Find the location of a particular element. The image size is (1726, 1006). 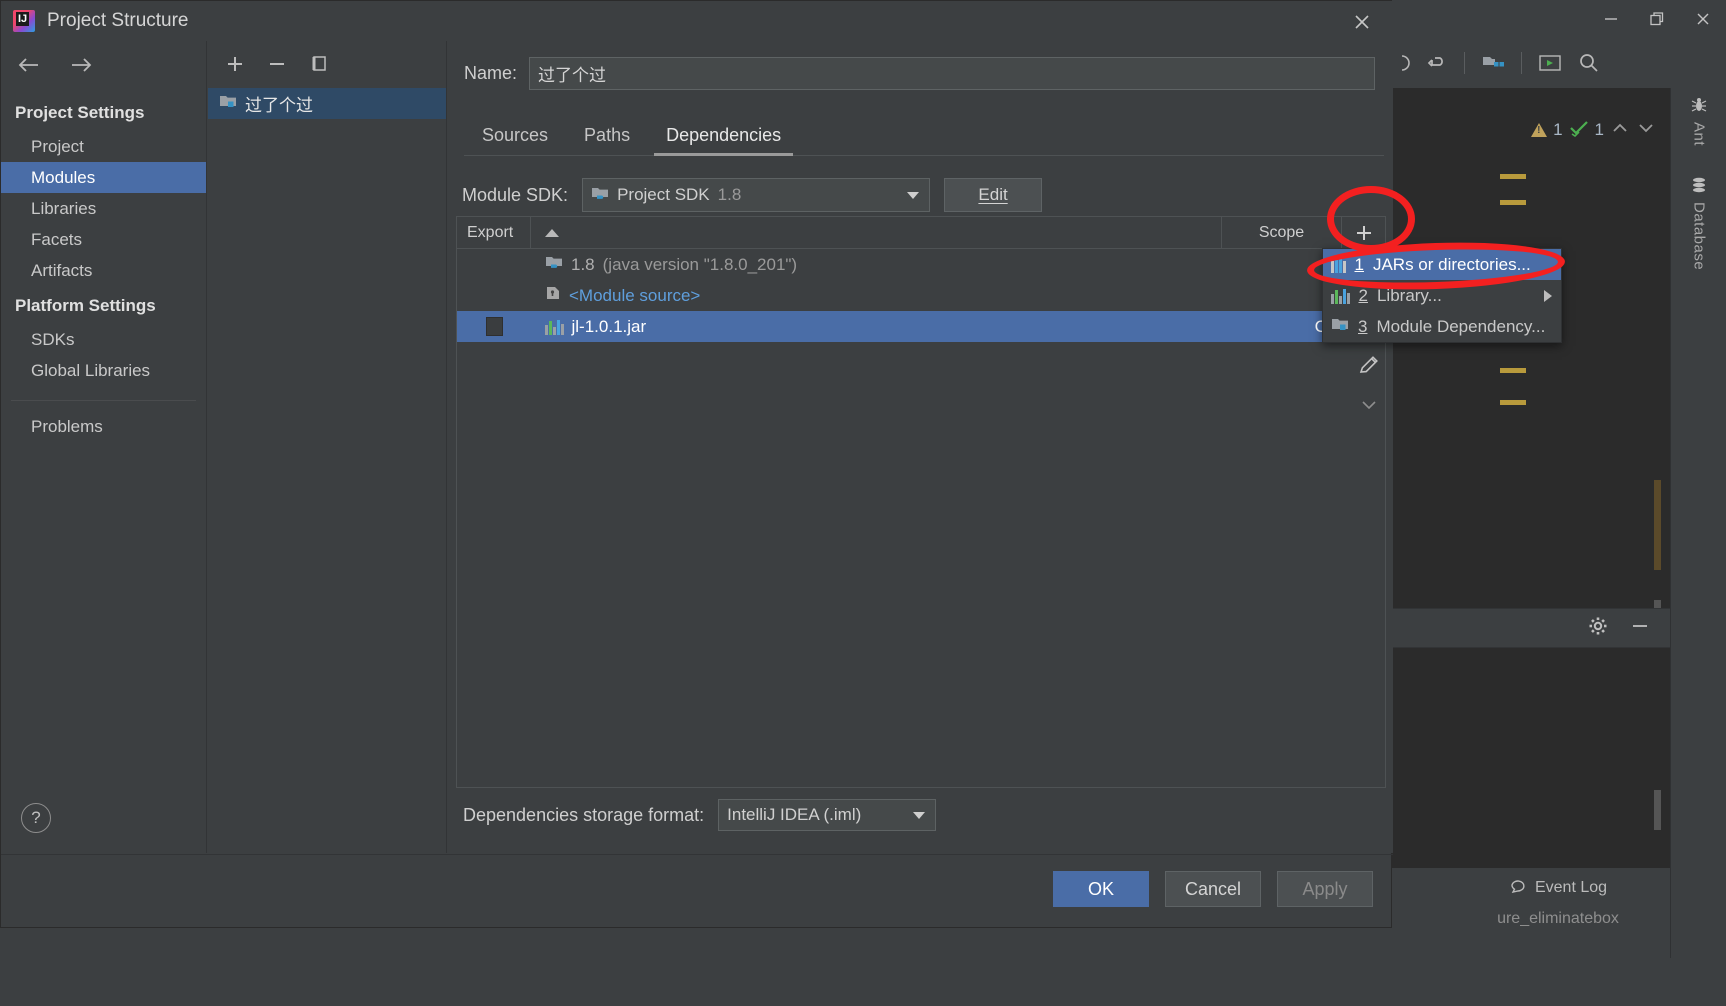

column-header-name is located at coordinates (876, 233).